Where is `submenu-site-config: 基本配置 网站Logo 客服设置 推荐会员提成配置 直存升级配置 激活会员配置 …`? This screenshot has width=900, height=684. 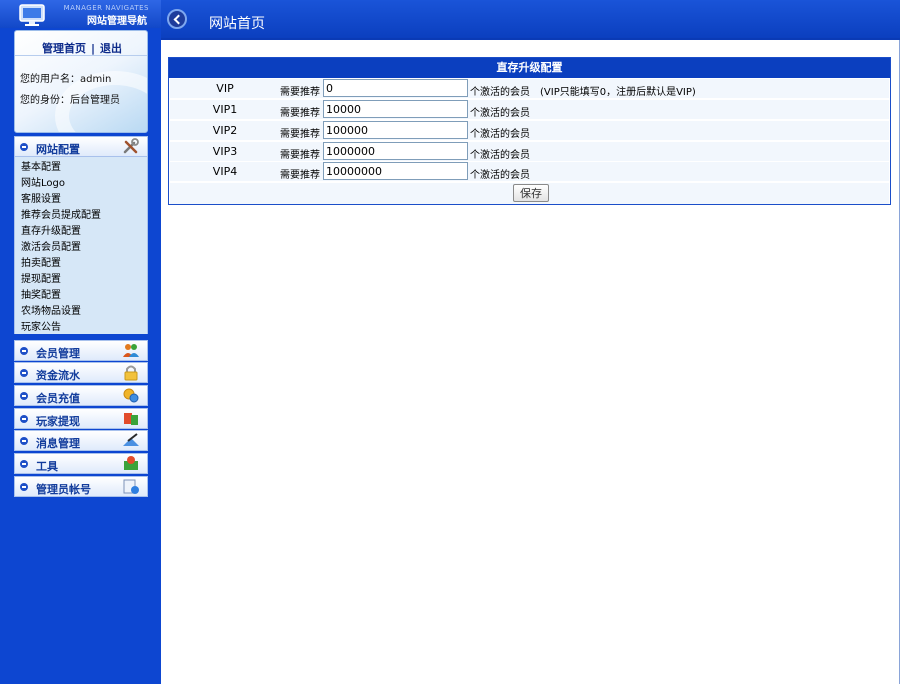 submenu-site-config: 基本配置 网站Logo 客服设置 推荐会员提成配置 直存升级配置 激活会员配置 … is located at coordinates (81, 245).